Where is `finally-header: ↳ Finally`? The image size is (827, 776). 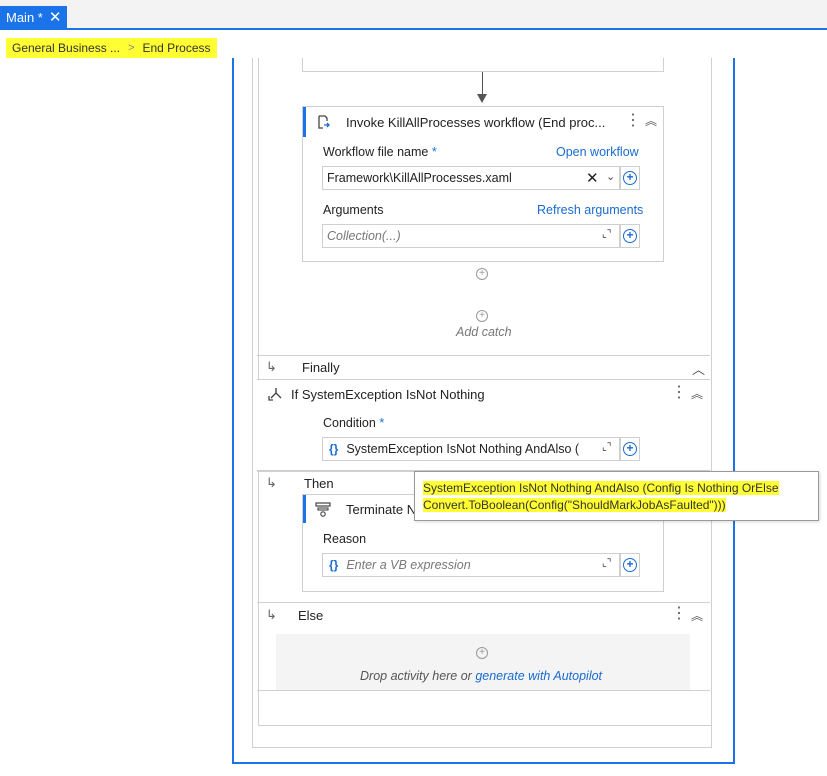
finally-header: ↳ Finally is located at coordinates (303, 367).